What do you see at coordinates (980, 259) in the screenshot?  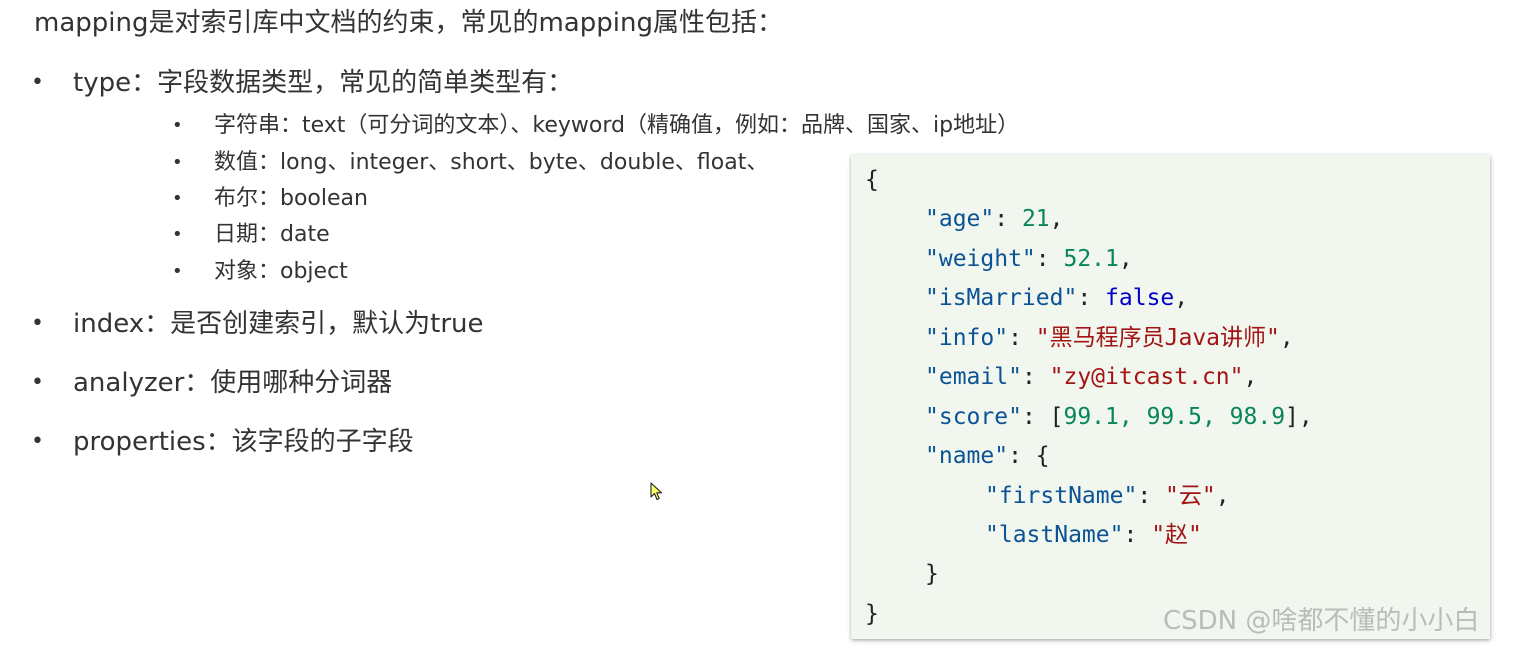 I see `weight-key: "weight"` at bounding box center [980, 259].